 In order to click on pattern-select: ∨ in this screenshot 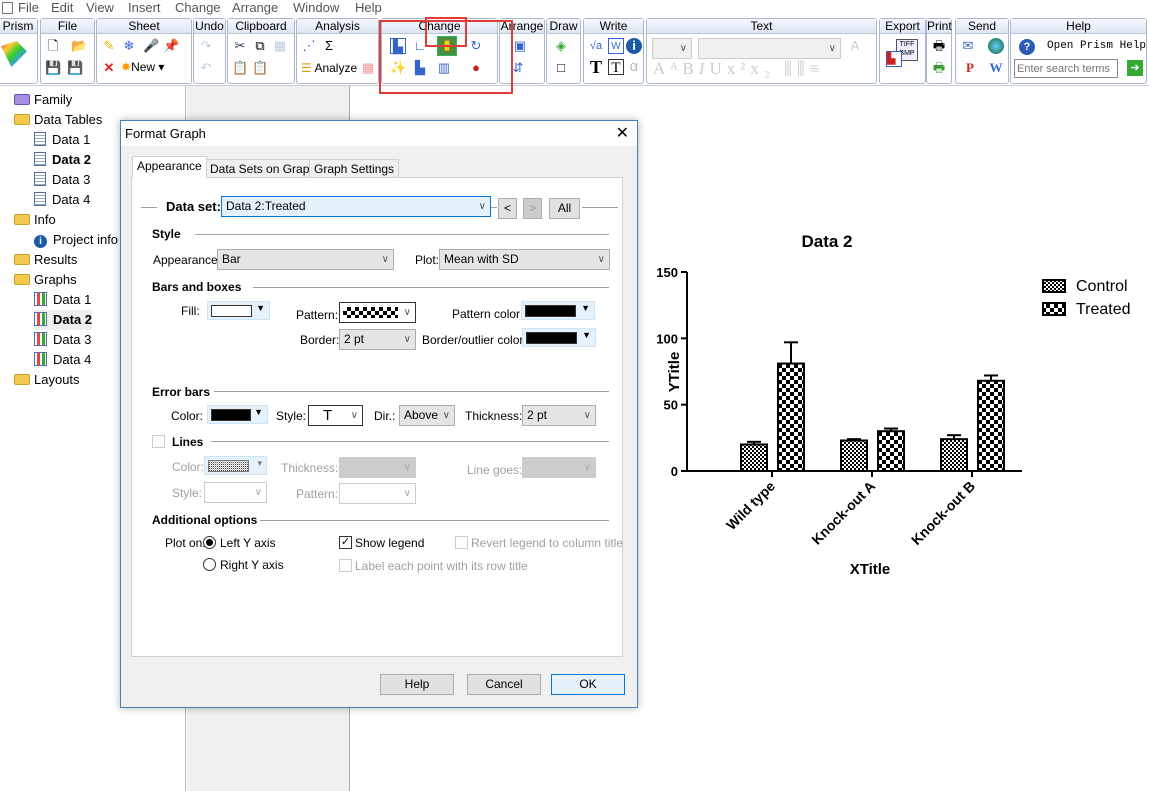, I will do `click(377, 312)`.